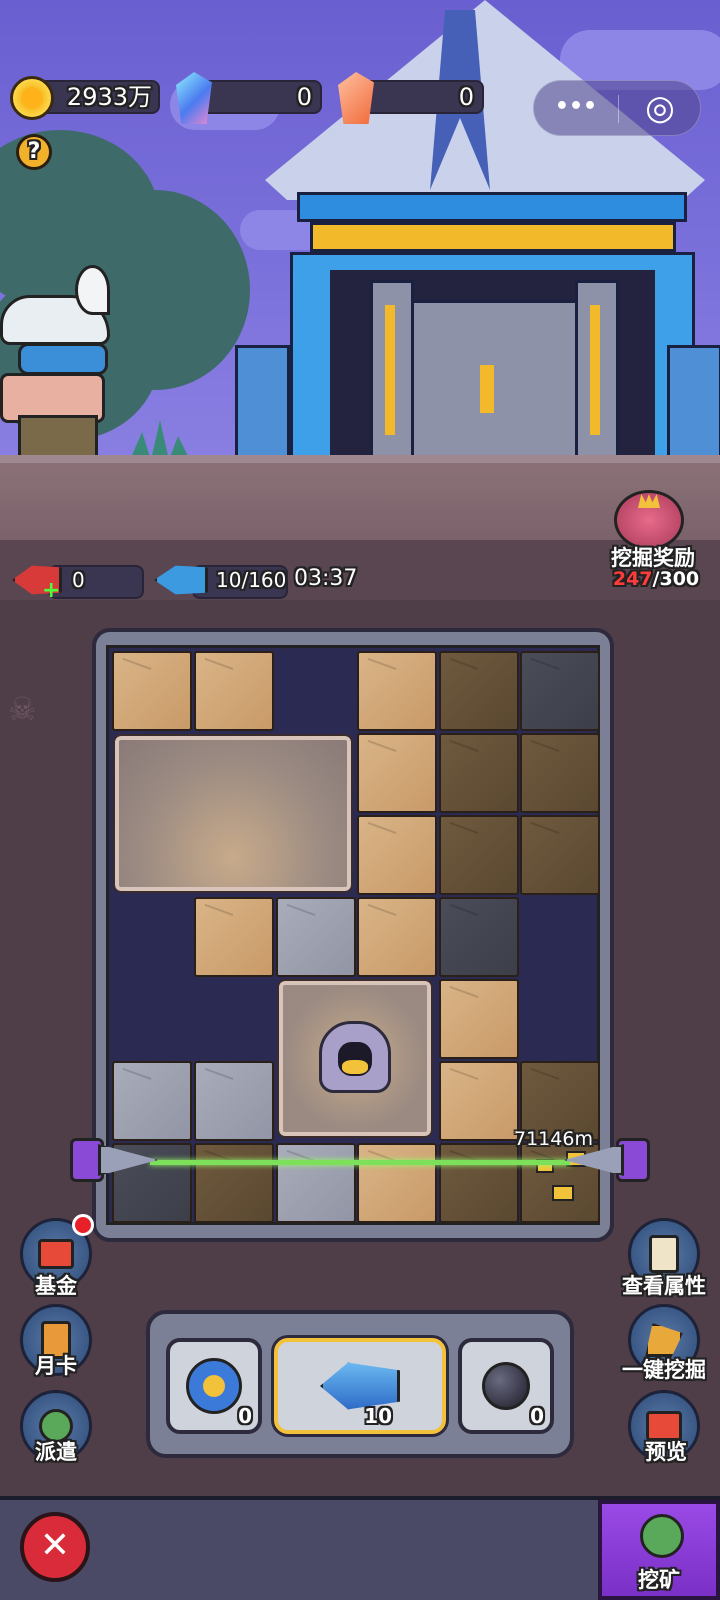 Image resolution: width=720 pixels, height=1600 pixels. What do you see at coordinates (233, 813) in the screenshot?
I see `empty-chamber` at bounding box center [233, 813].